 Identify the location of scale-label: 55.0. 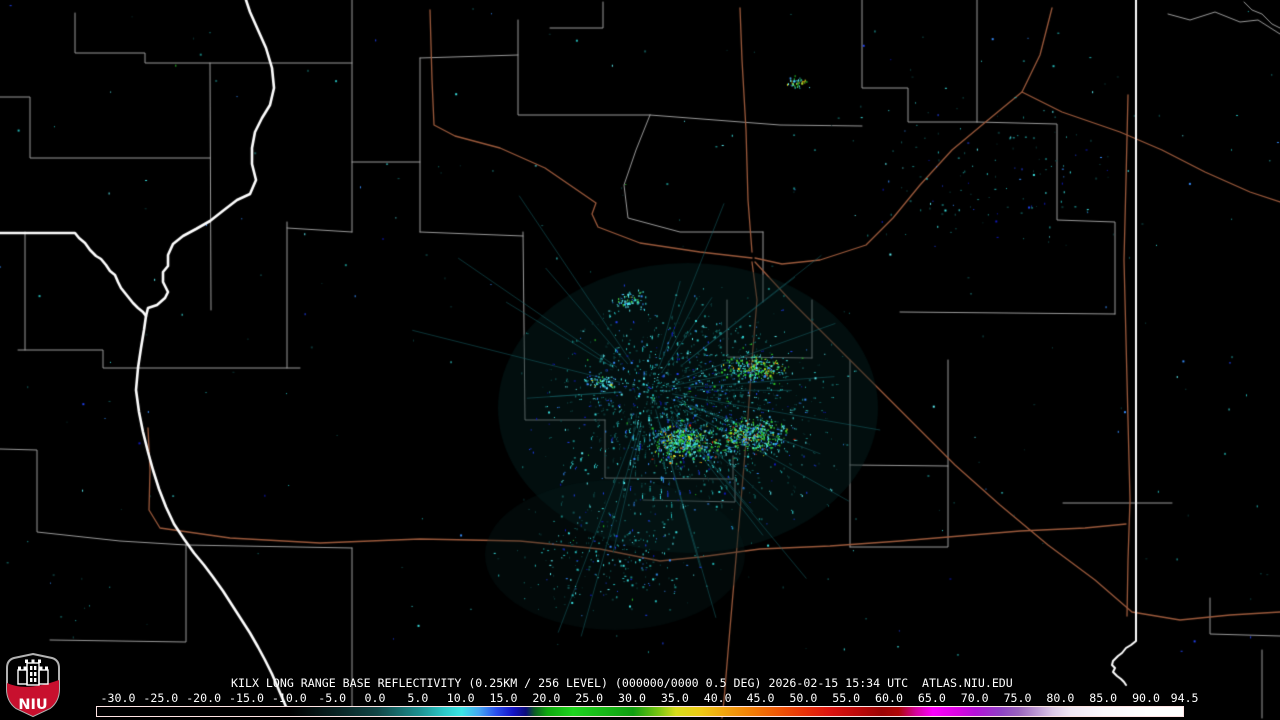
(846, 698).